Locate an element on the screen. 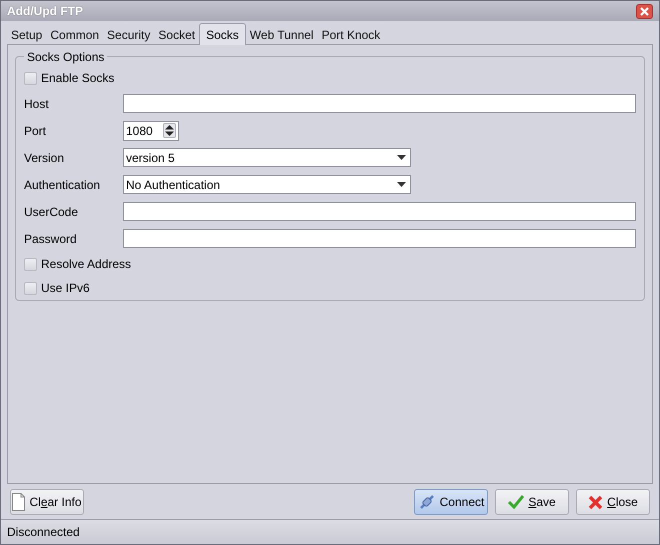  checkbox: Resolve Address is located at coordinates (78, 264).